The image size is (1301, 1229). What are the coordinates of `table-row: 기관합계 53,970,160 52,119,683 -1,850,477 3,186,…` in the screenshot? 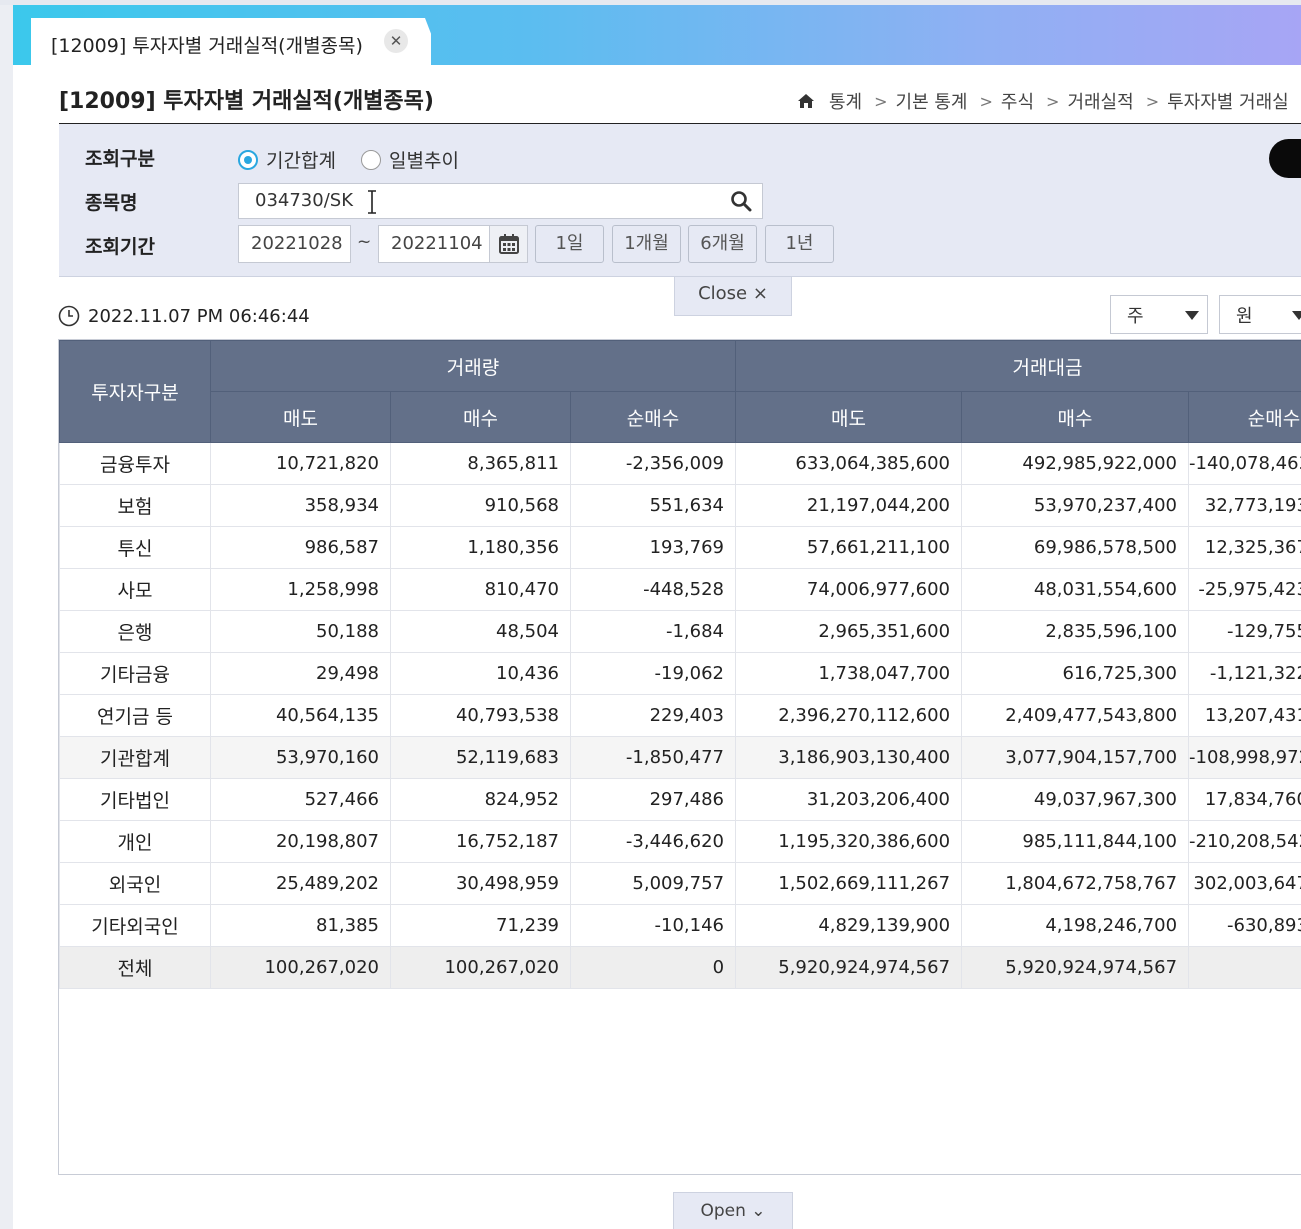 It's located at (680, 757).